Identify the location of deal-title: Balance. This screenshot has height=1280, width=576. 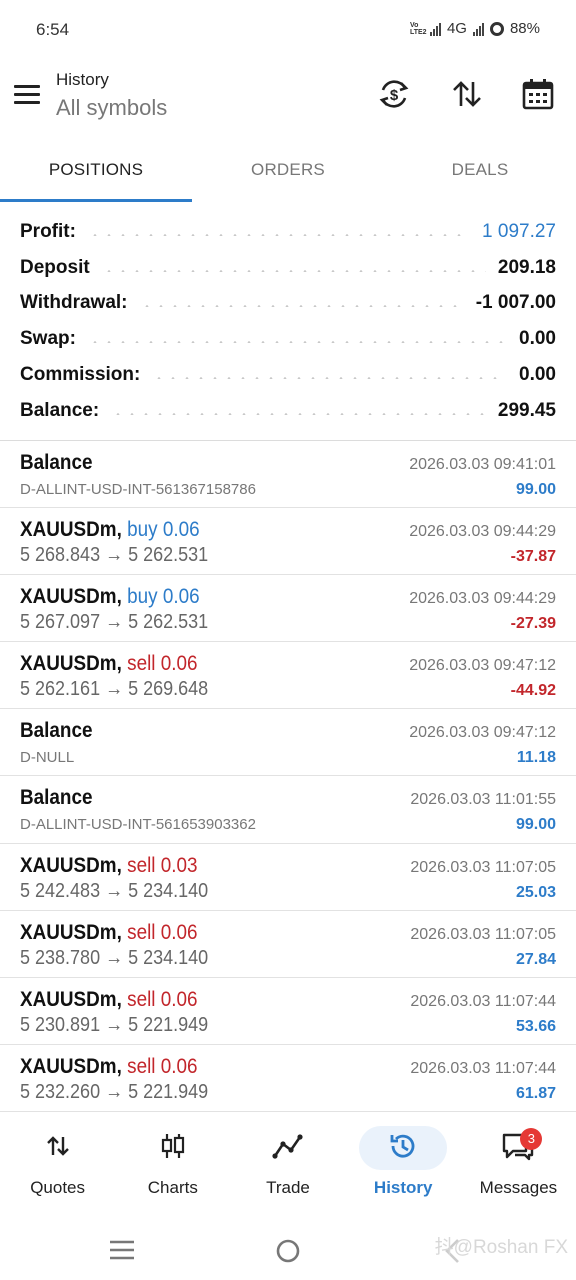
(56, 463).